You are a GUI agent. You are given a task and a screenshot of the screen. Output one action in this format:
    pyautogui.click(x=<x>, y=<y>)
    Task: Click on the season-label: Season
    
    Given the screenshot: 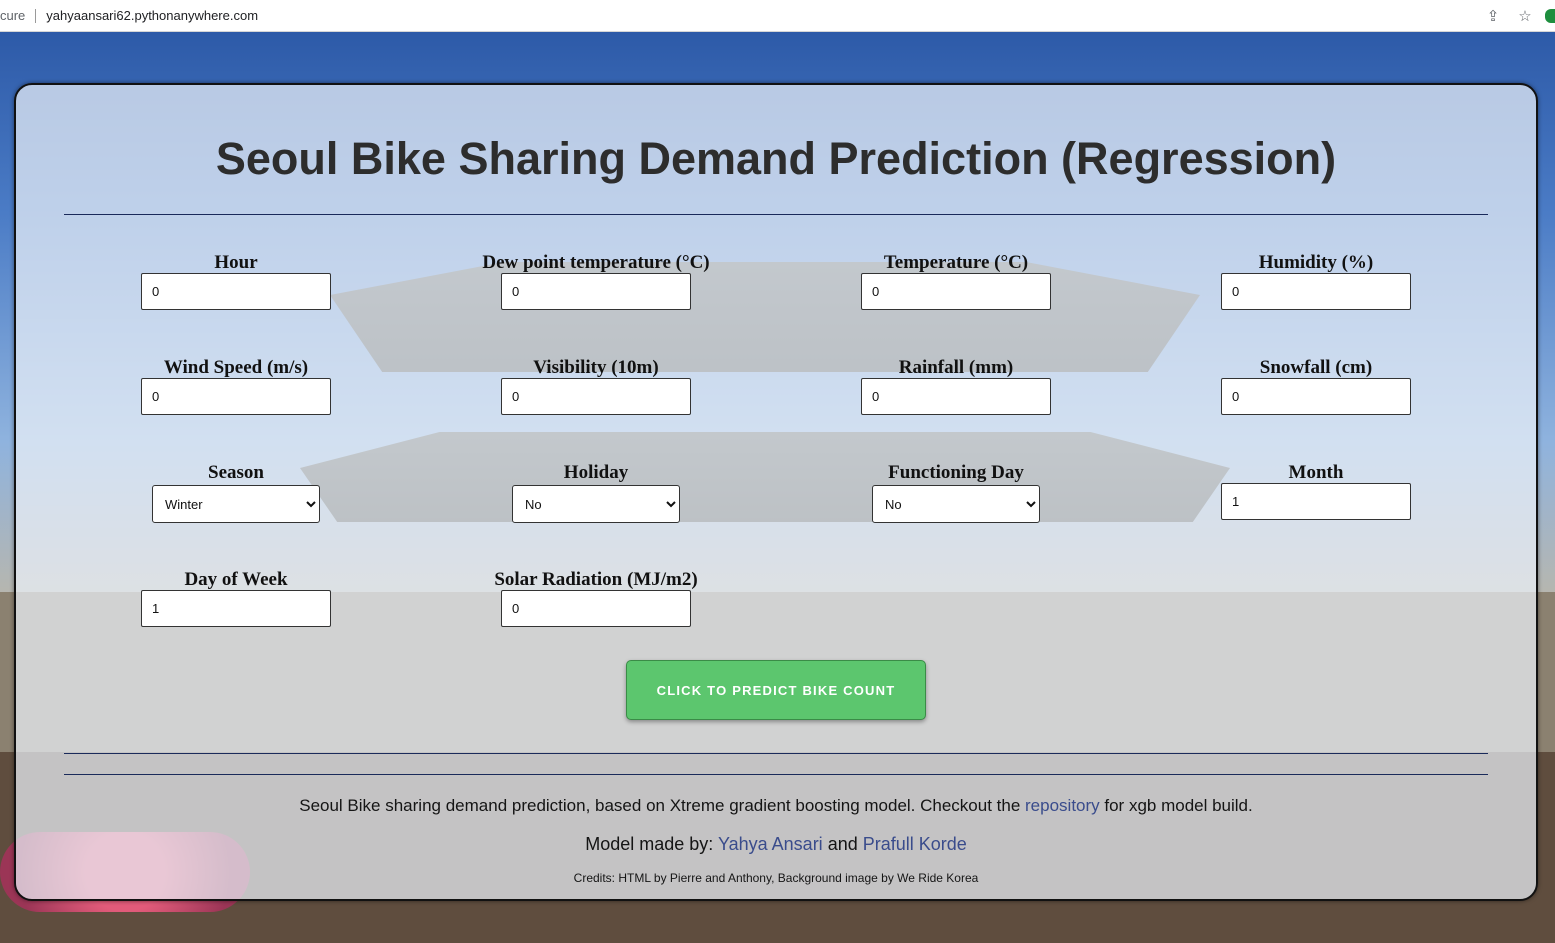 What is the action you would take?
    pyautogui.click(x=236, y=472)
    